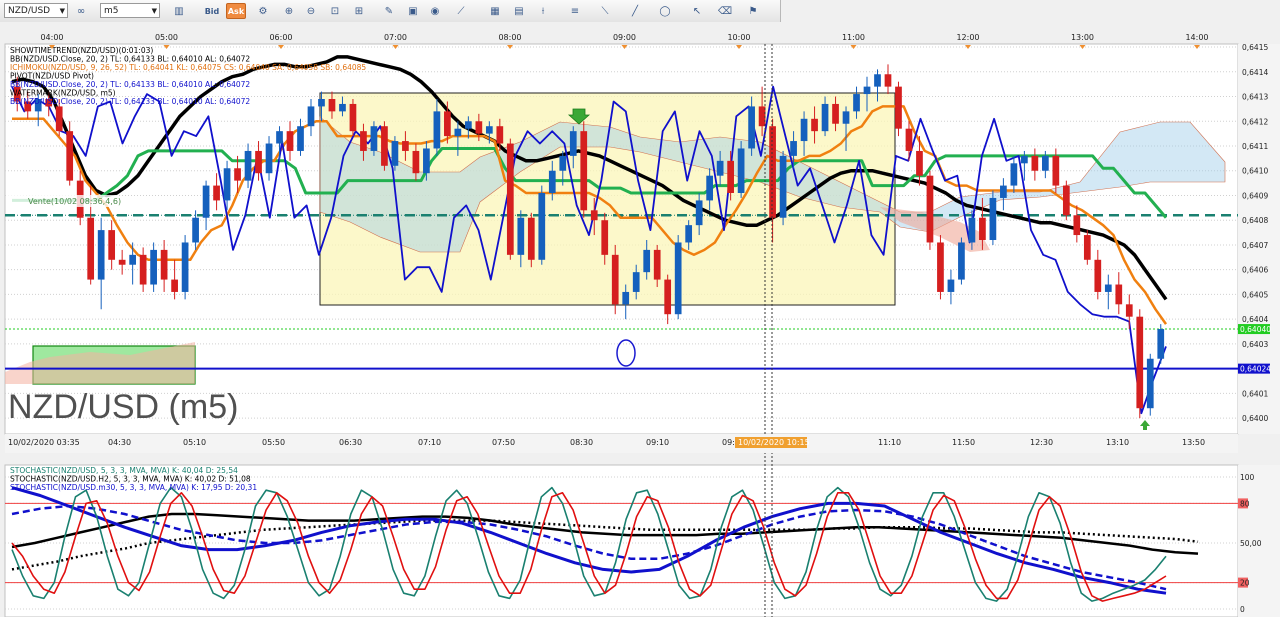 The width and height of the screenshot is (1280, 617). Describe the element at coordinates (62, 11) in the screenshot. I see `chevron-down-icon: ▼` at that location.